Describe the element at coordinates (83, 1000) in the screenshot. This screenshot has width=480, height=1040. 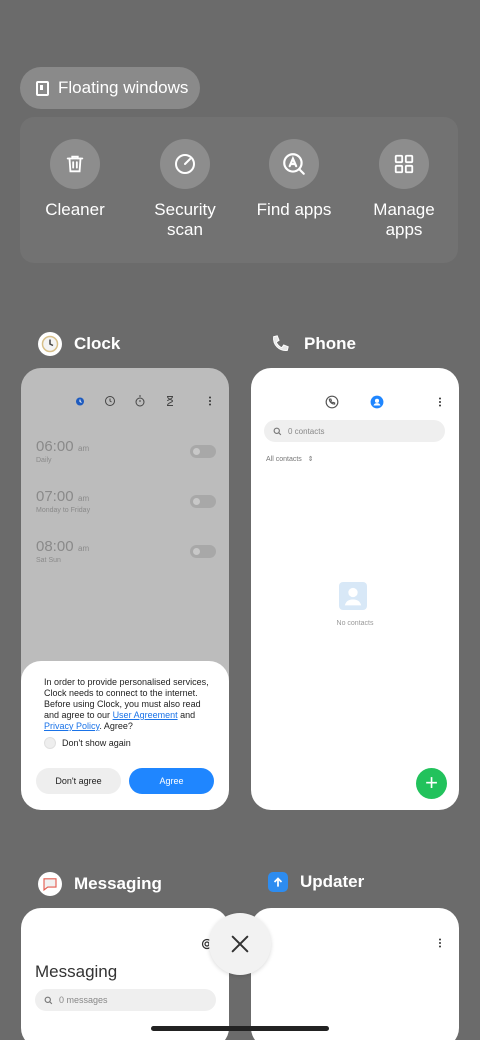
I see `messages-search-placeholder: 0 messages` at that location.